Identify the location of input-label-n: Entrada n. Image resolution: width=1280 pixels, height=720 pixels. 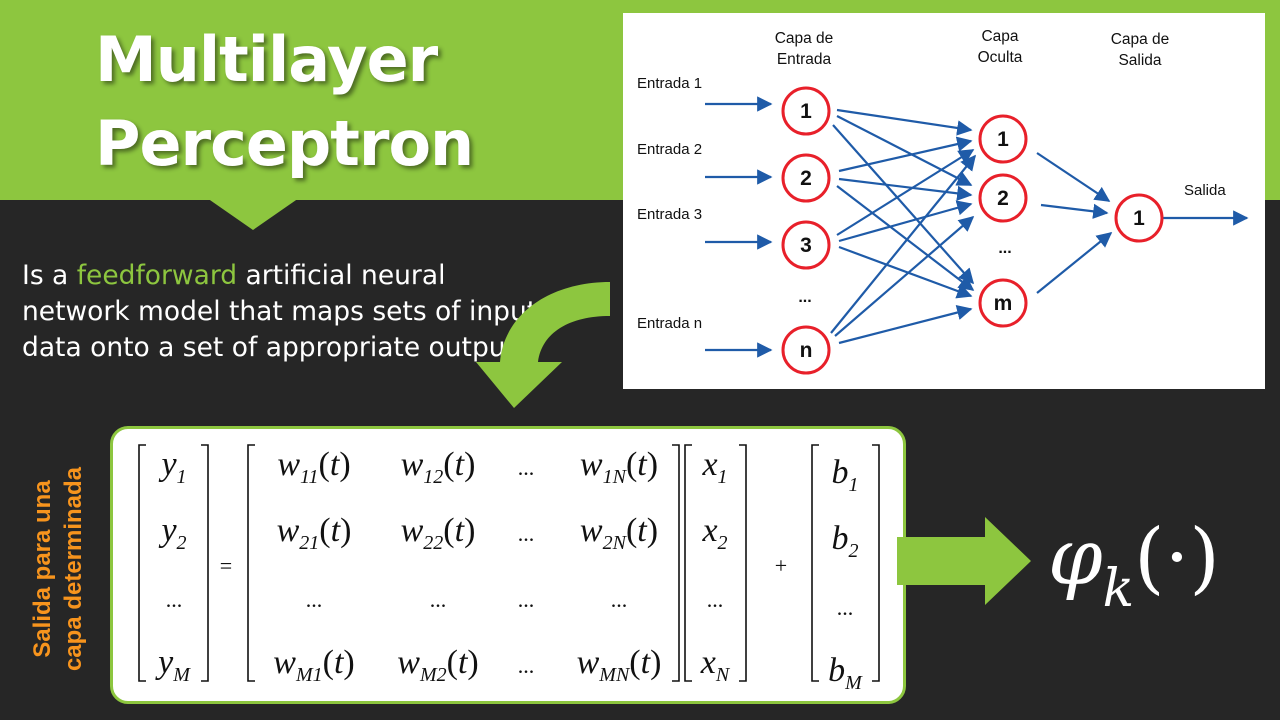
(669, 323).